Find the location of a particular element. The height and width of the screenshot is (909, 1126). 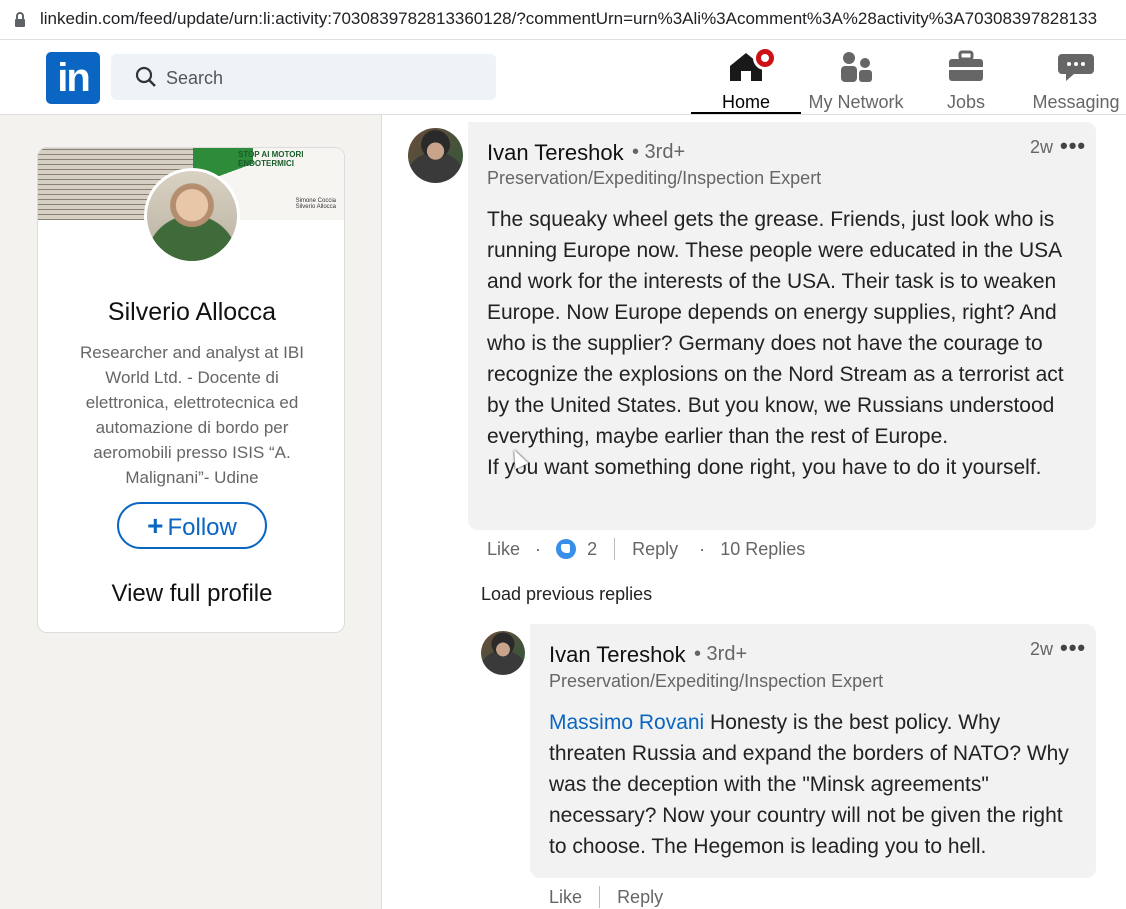

nav-home-label: Home is located at coordinates (745, 102).